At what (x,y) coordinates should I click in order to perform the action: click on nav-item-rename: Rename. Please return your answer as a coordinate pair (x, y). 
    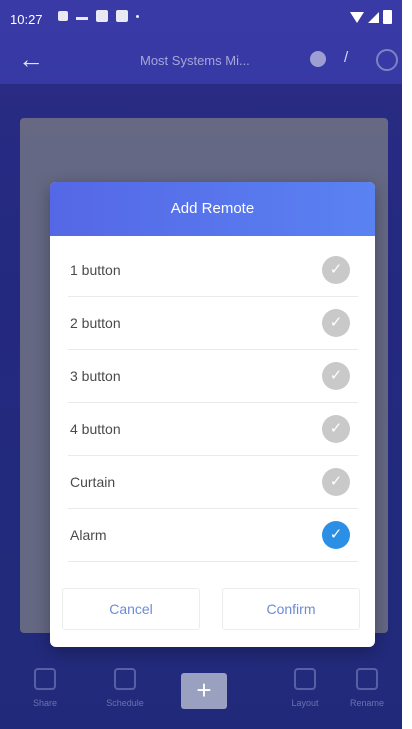
    Looking at the image, I should click on (367, 688).